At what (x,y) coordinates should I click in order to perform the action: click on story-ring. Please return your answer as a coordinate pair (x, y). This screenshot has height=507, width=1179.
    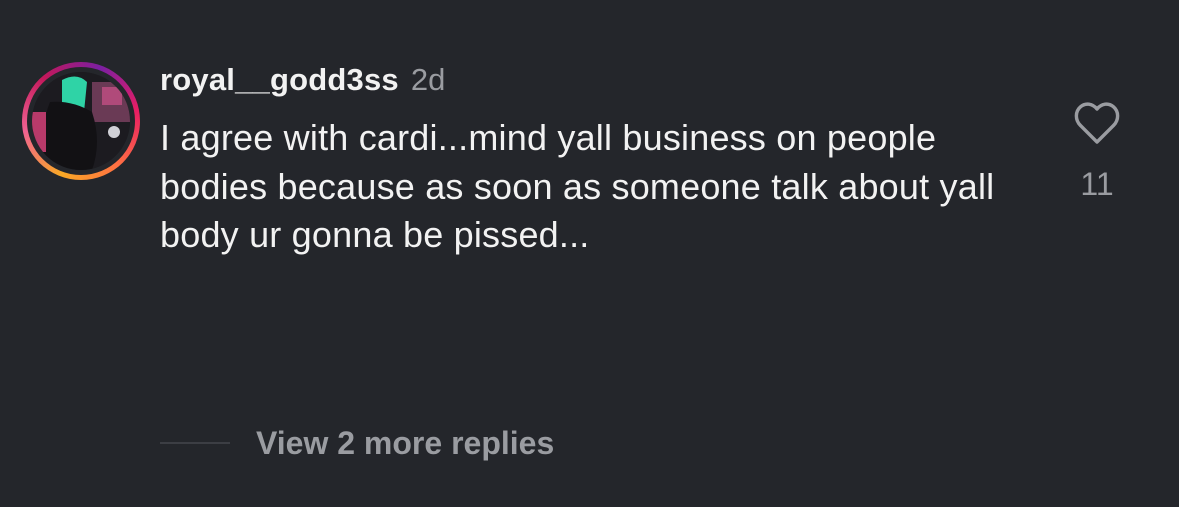
    Looking at the image, I should click on (81, 121).